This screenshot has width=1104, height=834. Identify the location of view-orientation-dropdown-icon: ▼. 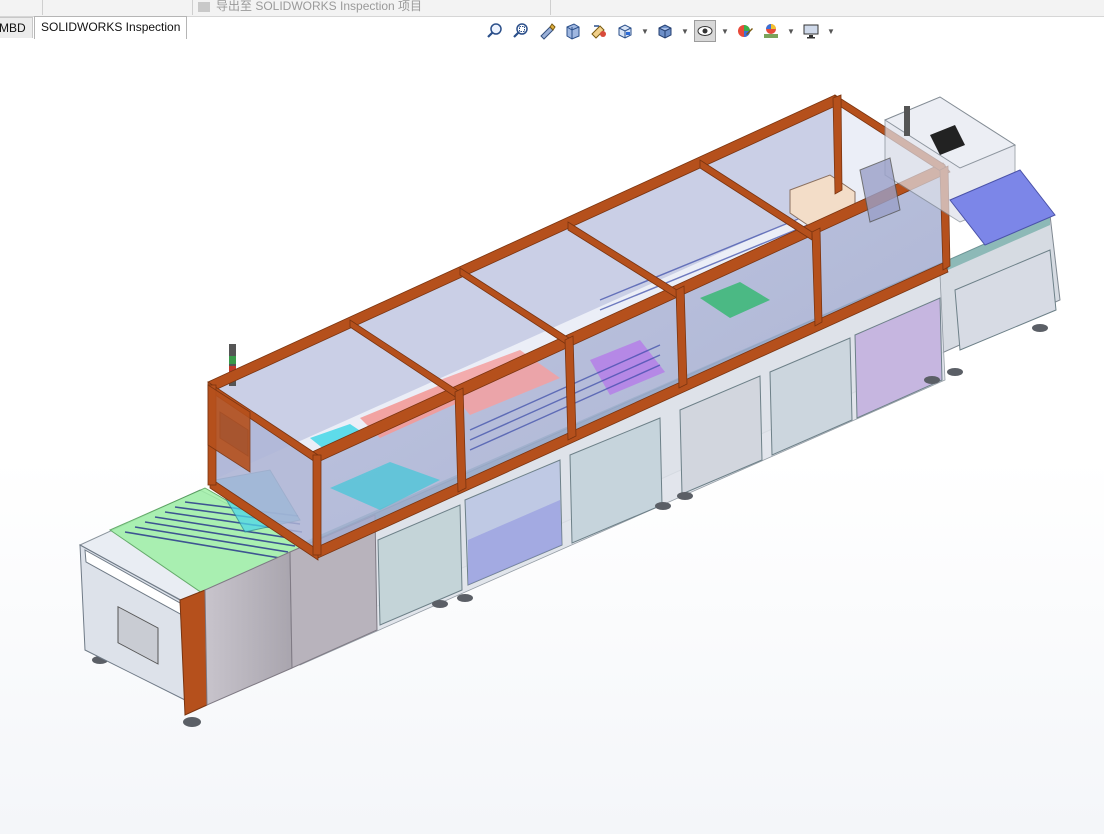
(645, 31).